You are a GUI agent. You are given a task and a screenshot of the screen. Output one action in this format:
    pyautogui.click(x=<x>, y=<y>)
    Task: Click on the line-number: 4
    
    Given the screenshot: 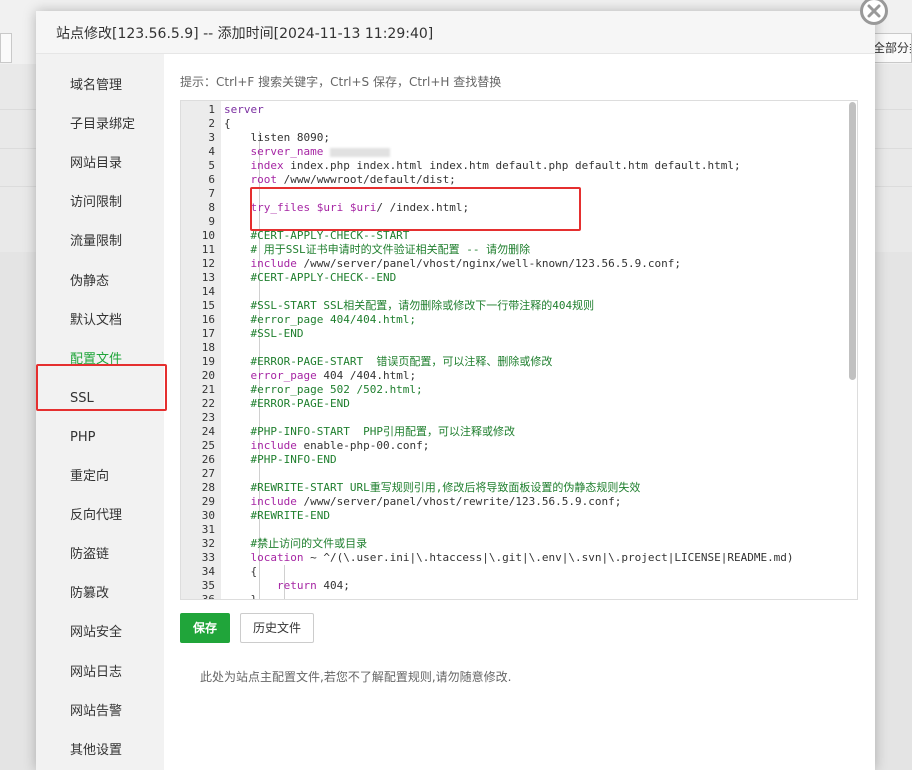 What is the action you would take?
    pyautogui.click(x=211, y=151)
    